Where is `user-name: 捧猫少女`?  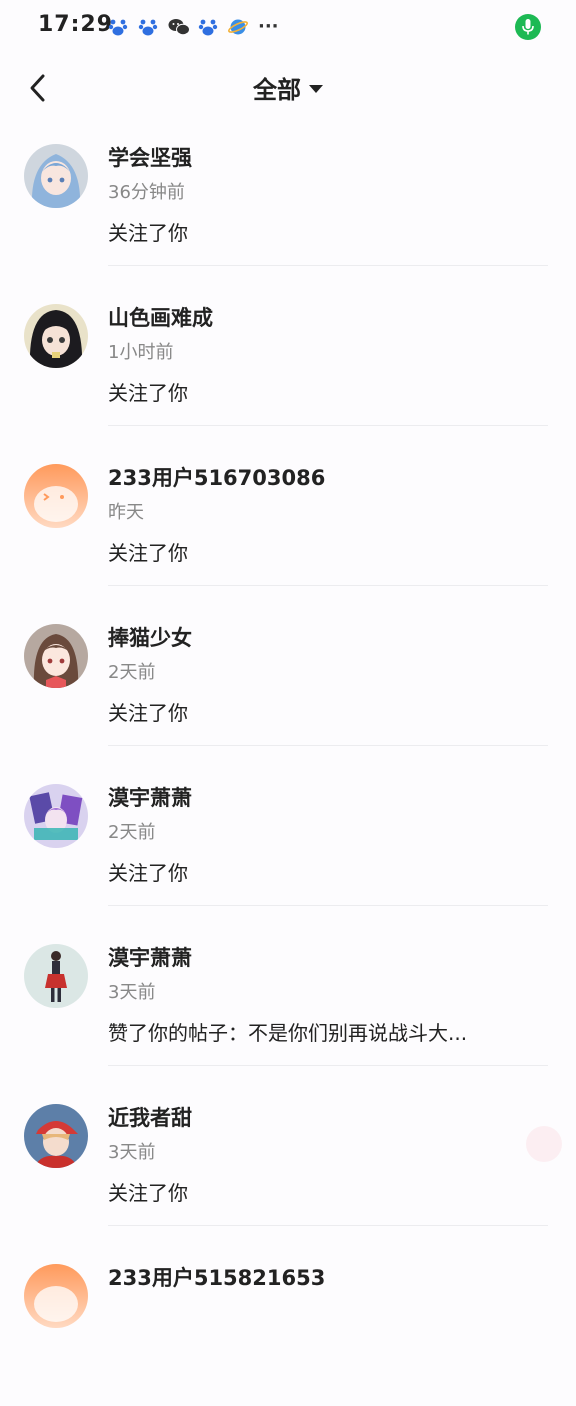
user-name: 捧猫少女 is located at coordinates (150, 637).